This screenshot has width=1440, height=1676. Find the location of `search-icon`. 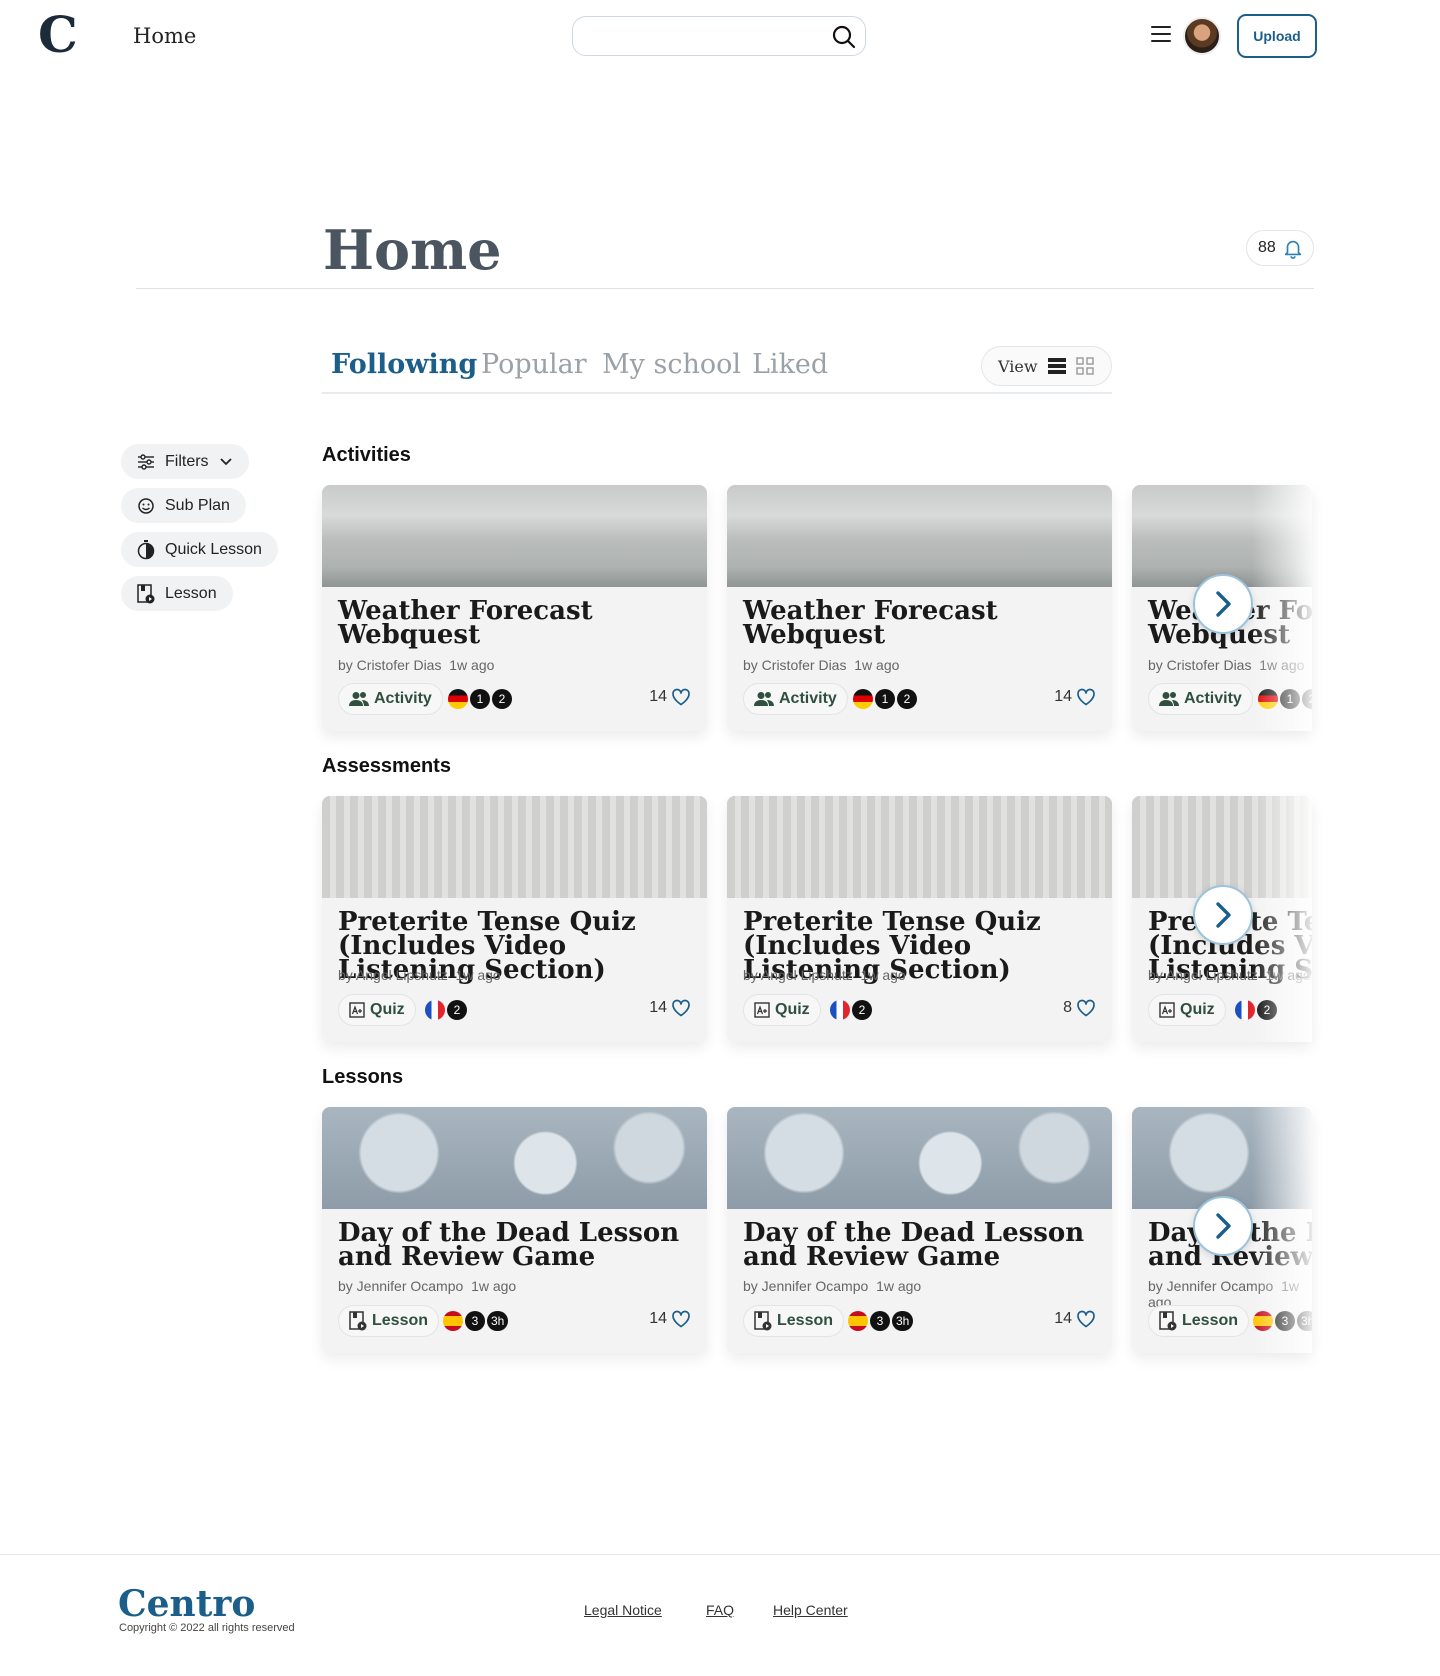

search-icon is located at coordinates (844, 37).